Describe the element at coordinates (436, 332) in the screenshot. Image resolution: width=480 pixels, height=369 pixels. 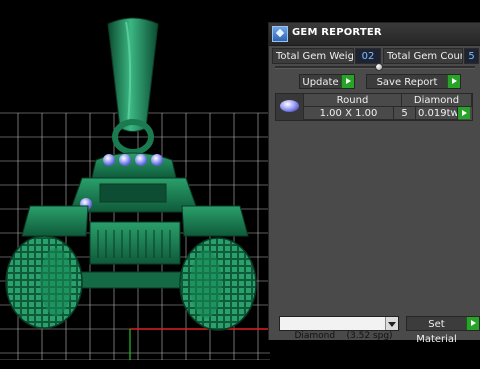
I see `set-material-button-label: Set Material` at that location.